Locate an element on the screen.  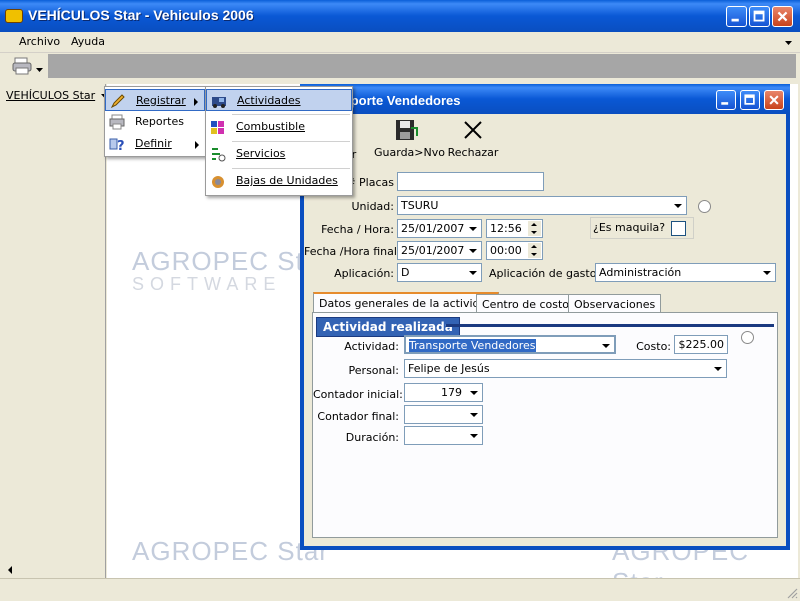
es-maquila-label: ¿Es maquila? is located at coordinates (629, 227).